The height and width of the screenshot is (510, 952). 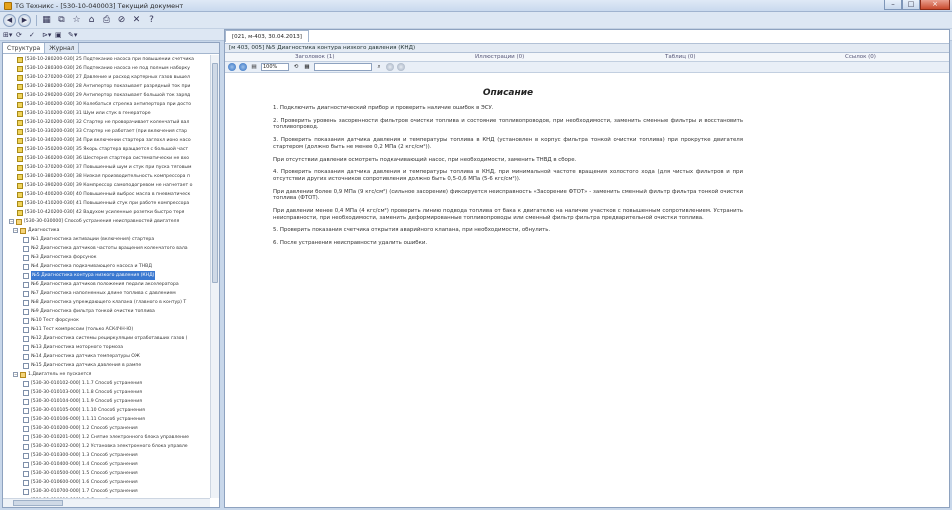 I want to click on document-tab: [021, м-403, 30.04.2013], so click(x=267, y=36).